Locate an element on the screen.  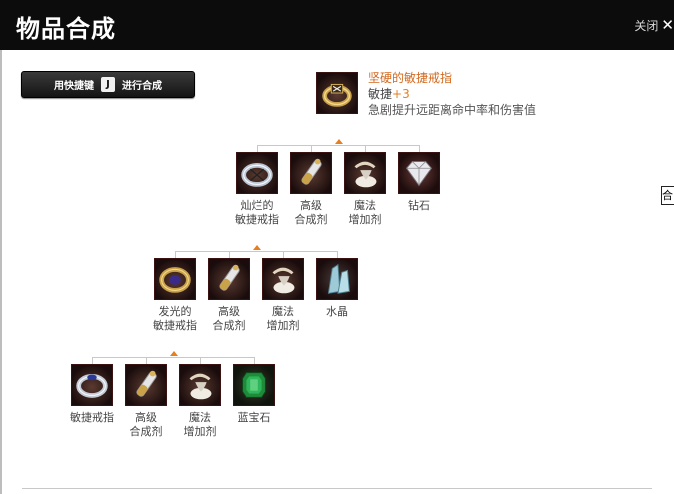
side-tab: 合 is located at coordinates (667, 195).